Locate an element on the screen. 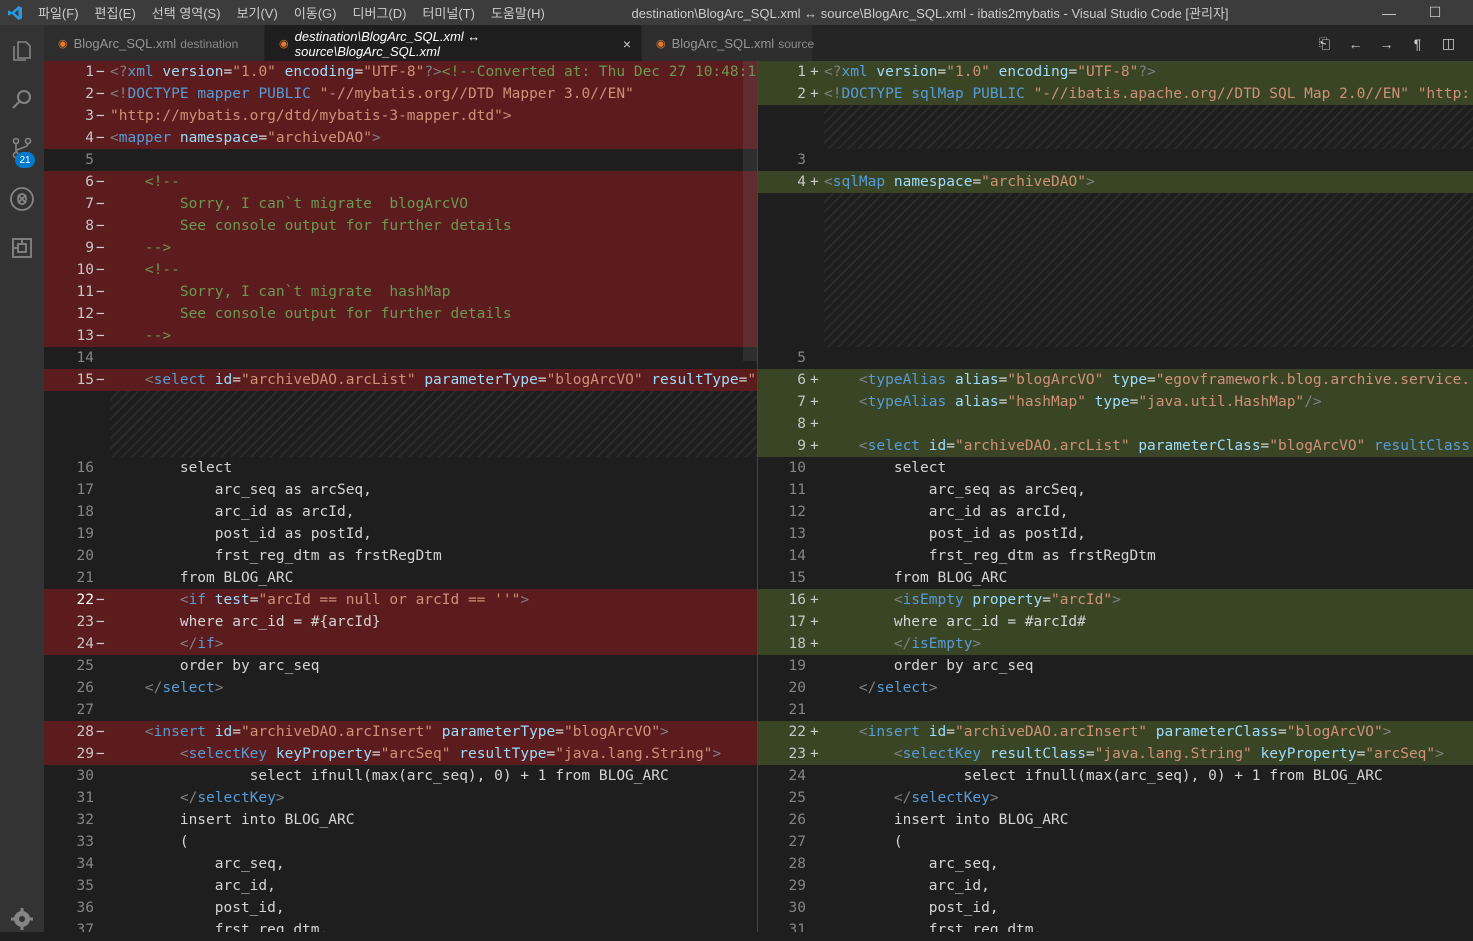 The width and height of the screenshot is (1473, 941). minimize-button: — is located at coordinates (1389, 12).